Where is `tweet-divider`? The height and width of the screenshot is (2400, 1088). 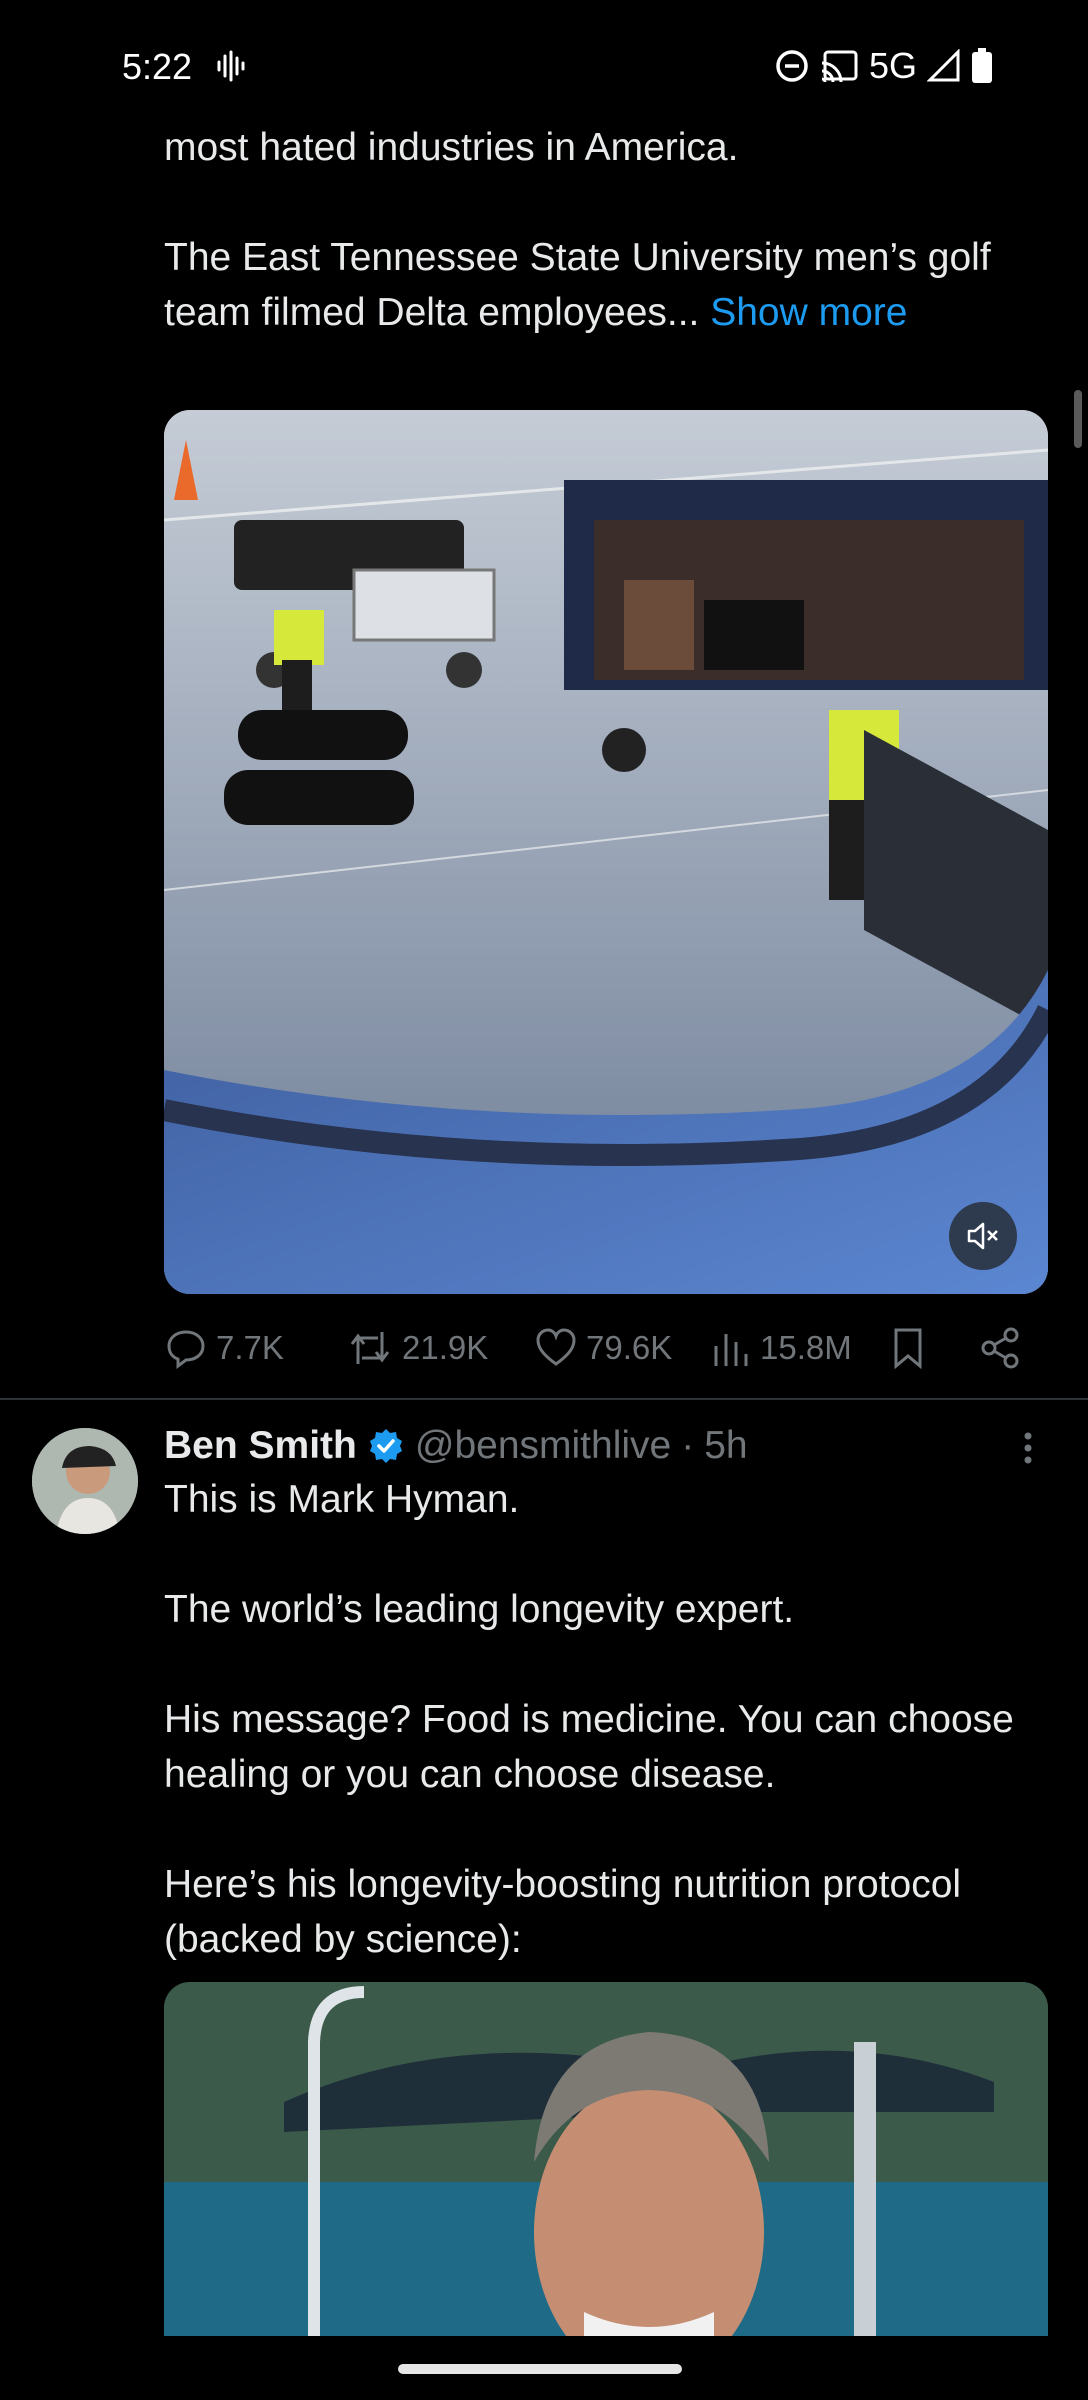 tweet-divider is located at coordinates (544, 1399).